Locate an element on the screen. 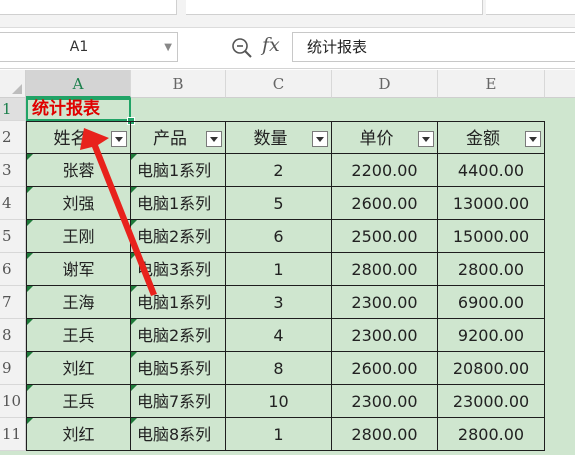 The image size is (575, 455). column-header-e: E is located at coordinates (491, 84).